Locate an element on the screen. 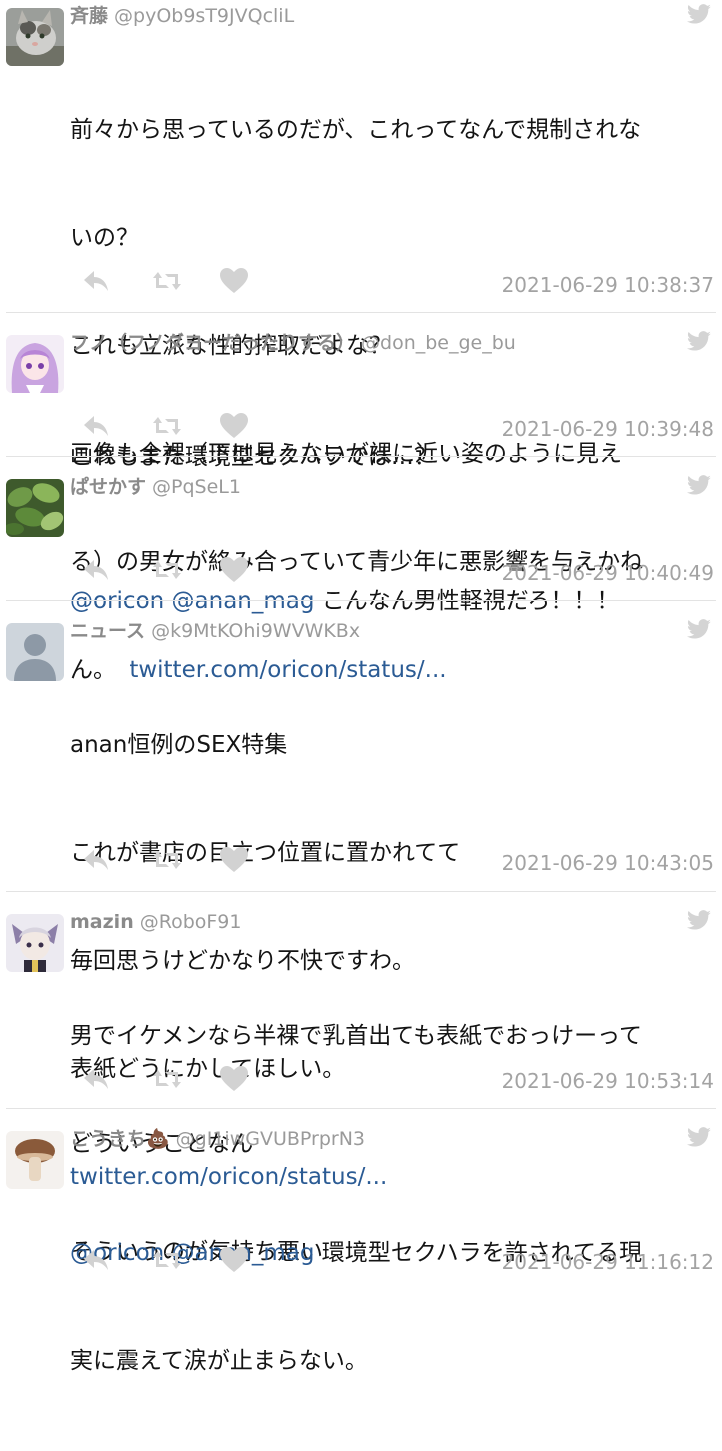 This screenshot has height=1451, width=722. tweet-header: 斉藤 @pyOb9sT9JVQcliL is located at coordinates (182, 16).